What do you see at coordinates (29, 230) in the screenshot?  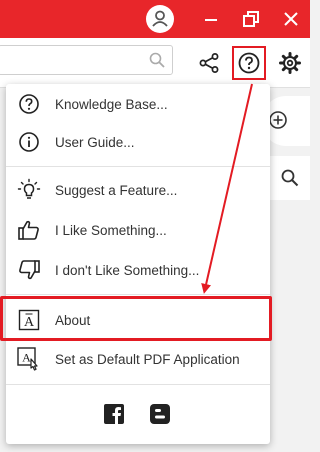 I see `thumbs-up-icon` at bounding box center [29, 230].